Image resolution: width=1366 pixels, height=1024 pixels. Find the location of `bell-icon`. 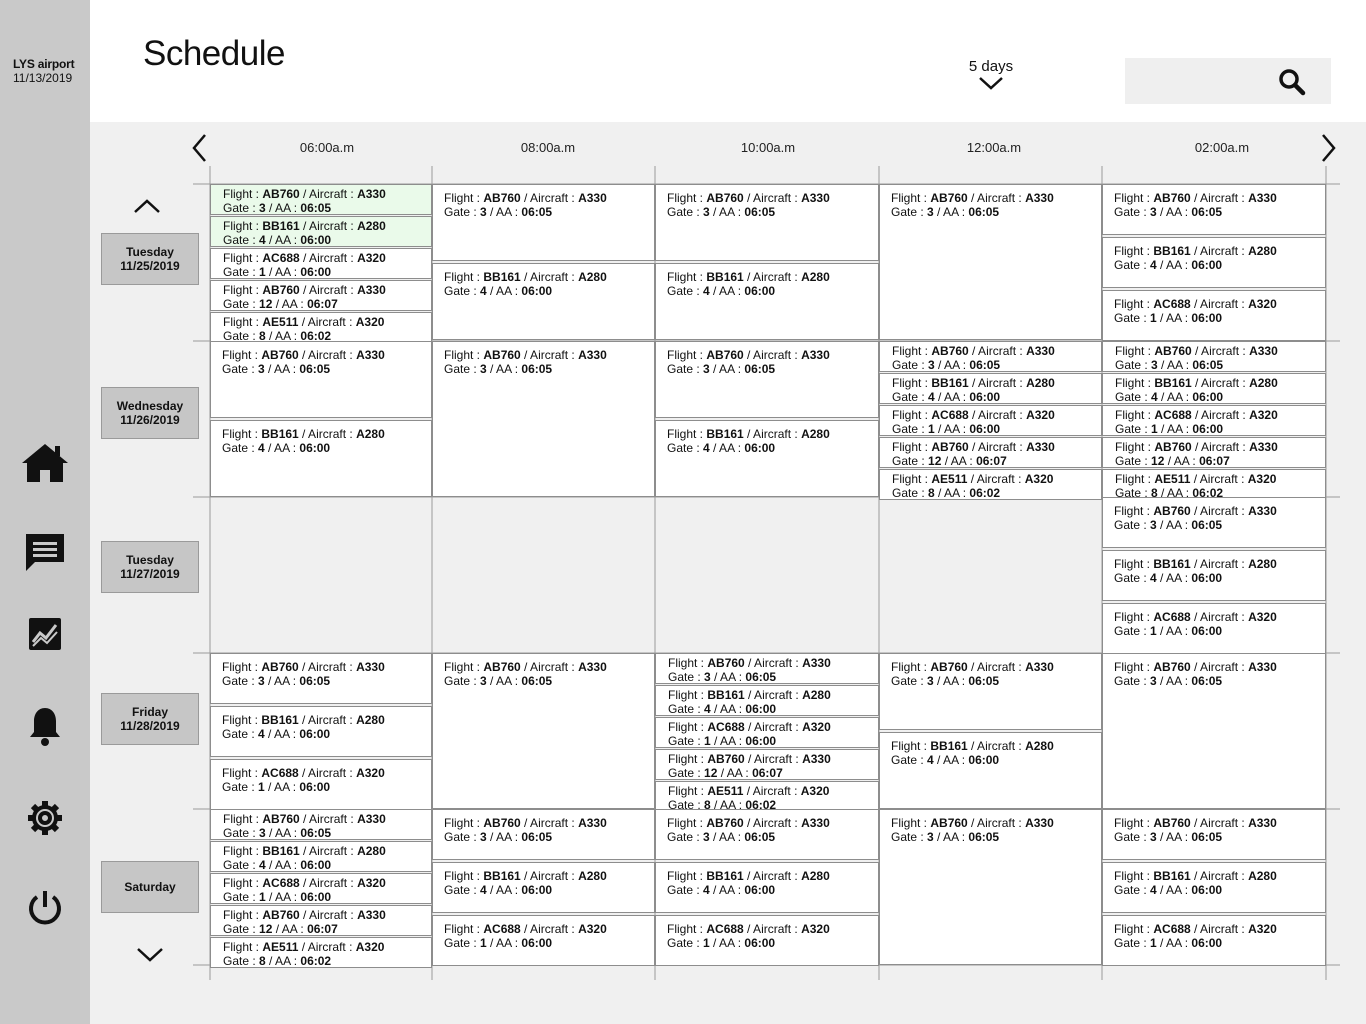

bell-icon is located at coordinates (45, 727).